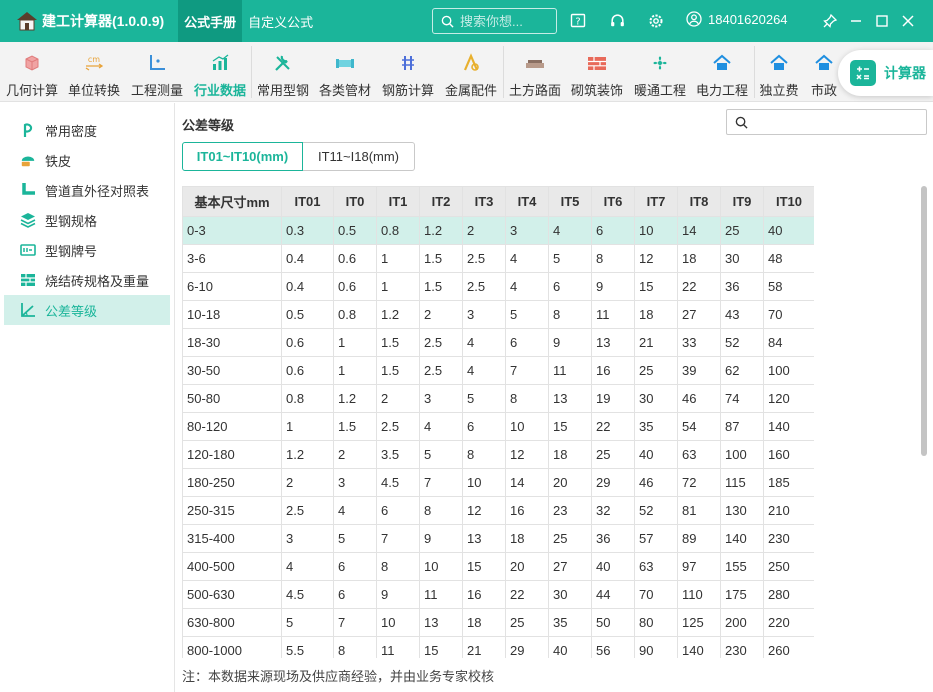  Describe the element at coordinates (87, 250) in the screenshot. I see `sidebar-item-steel-grade: 型钢牌号` at that location.